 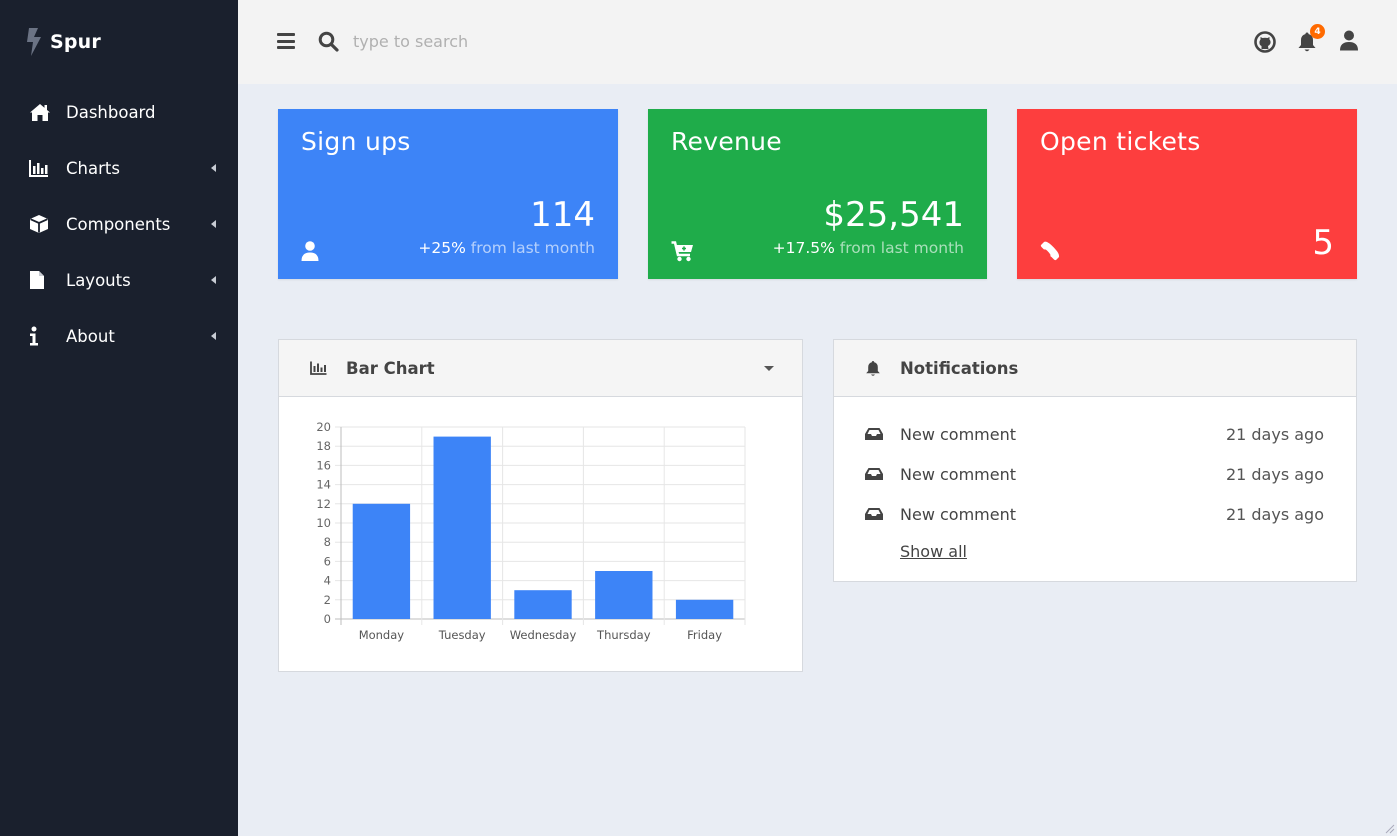 I want to click on search-input, so click(x=503, y=41).